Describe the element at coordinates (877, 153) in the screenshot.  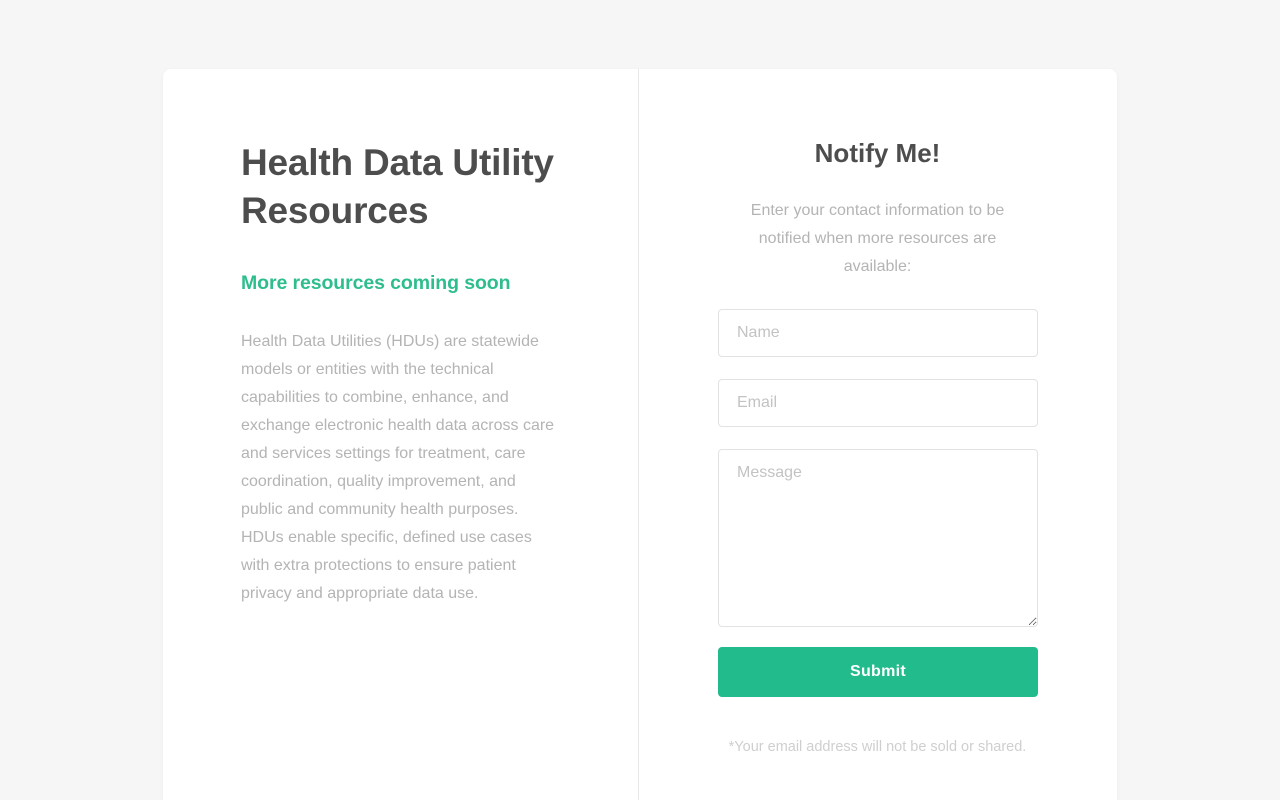
I see `form-title: Notify Me!` at that location.